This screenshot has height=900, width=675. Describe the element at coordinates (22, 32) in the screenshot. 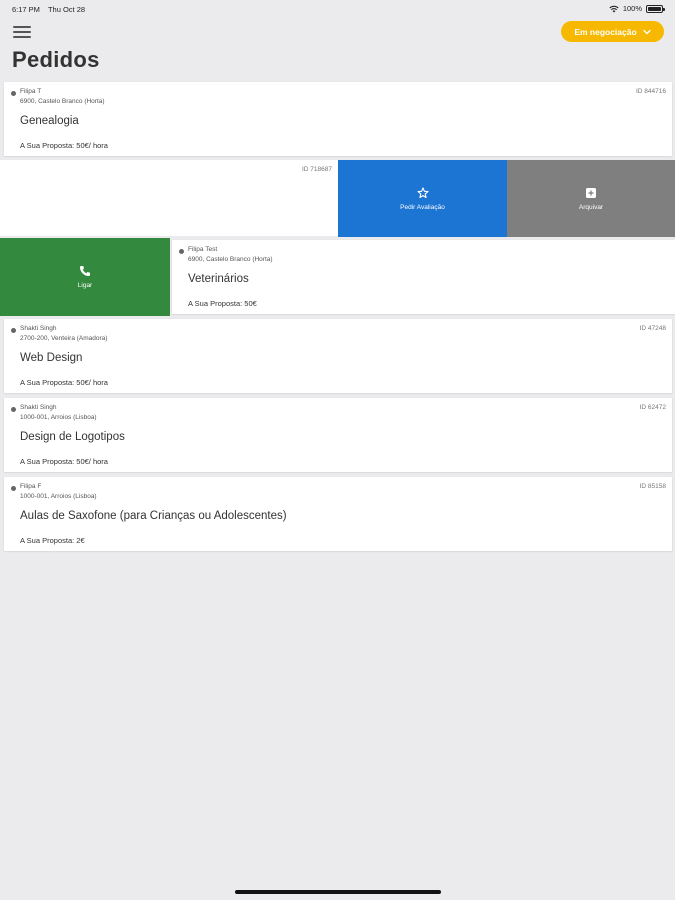

I see `hamburger-icon` at that location.